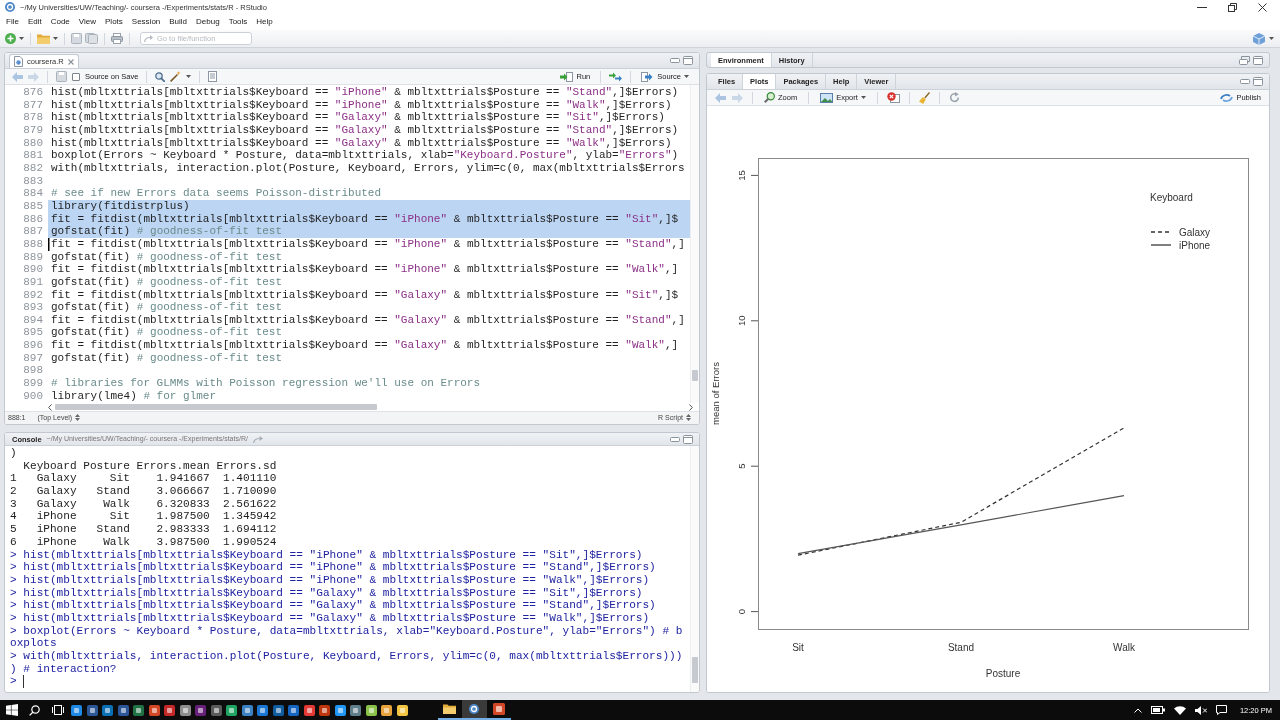 This screenshot has width=1280, height=720. I want to click on line-number: 880, so click(33, 143).